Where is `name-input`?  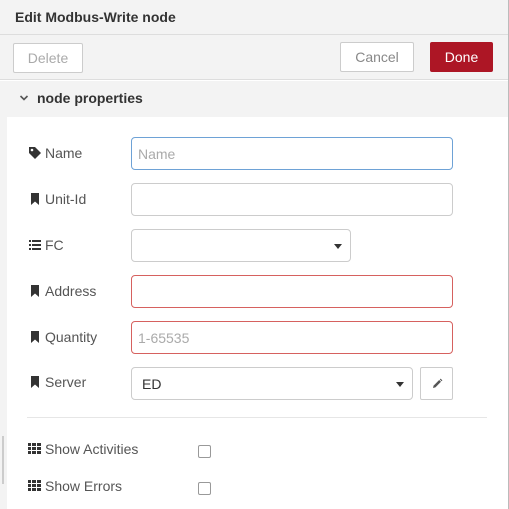 name-input is located at coordinates (292, 153).